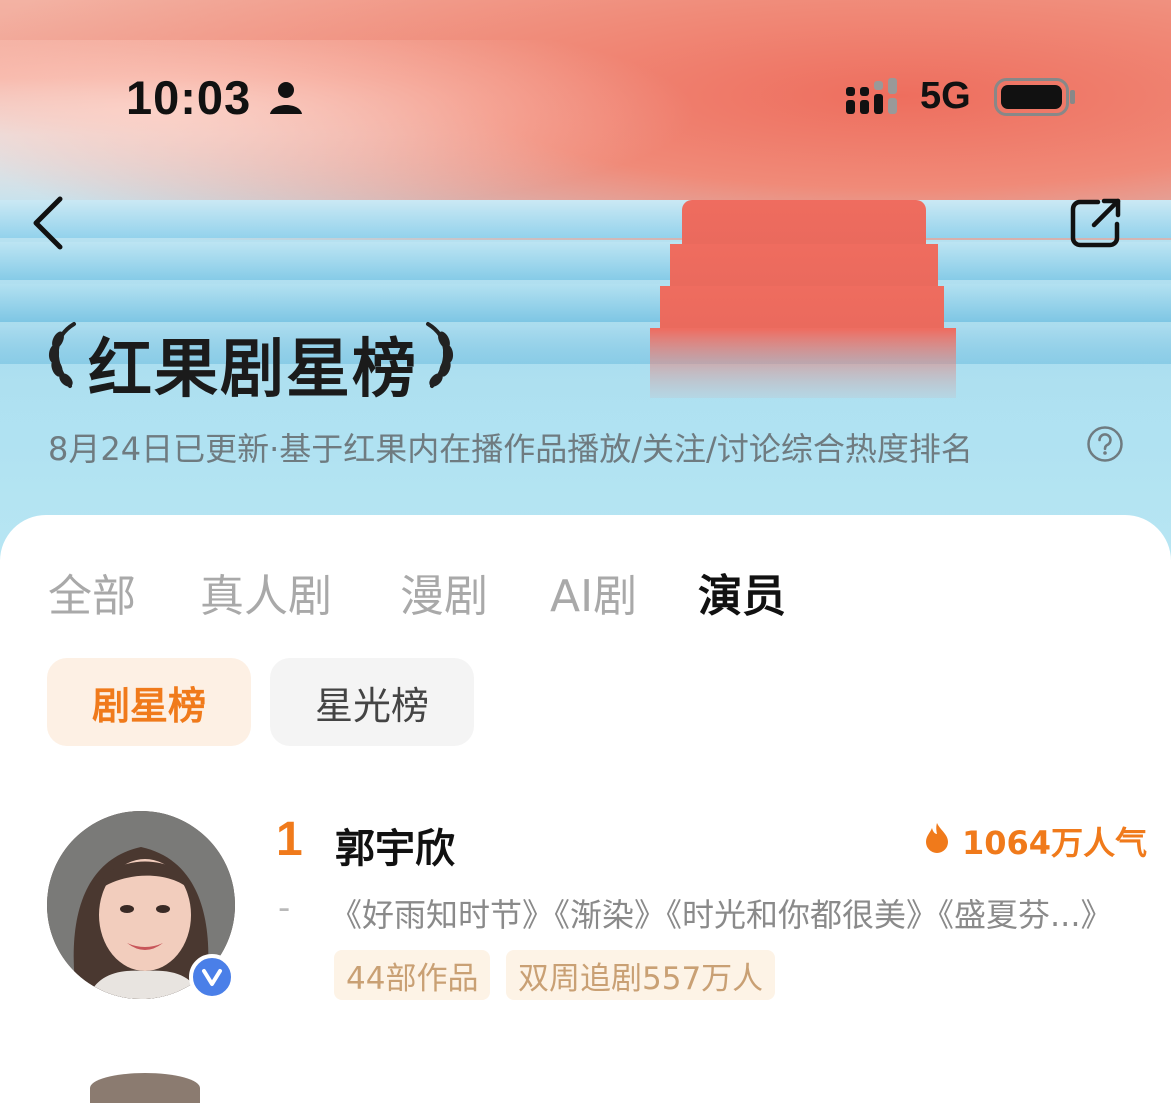 The image size is (1171, 1115). What do you see at coordinates (284, 908) in the screenshot?
I see `rank-trend: -` at bounding box center [284, 908].